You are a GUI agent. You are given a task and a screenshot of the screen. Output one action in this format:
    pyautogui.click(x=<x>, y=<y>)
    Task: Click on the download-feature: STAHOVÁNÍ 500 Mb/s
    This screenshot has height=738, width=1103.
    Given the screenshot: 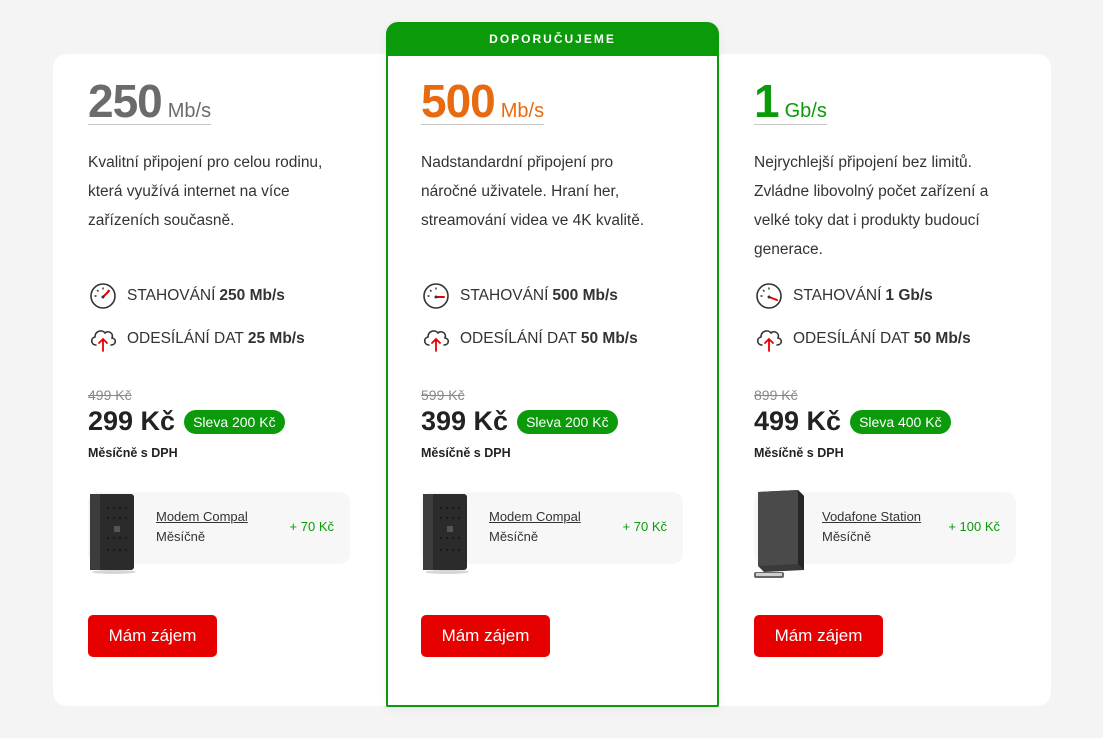 What is the action you would take?
    pyautogui.click(x=519, y=296)
    